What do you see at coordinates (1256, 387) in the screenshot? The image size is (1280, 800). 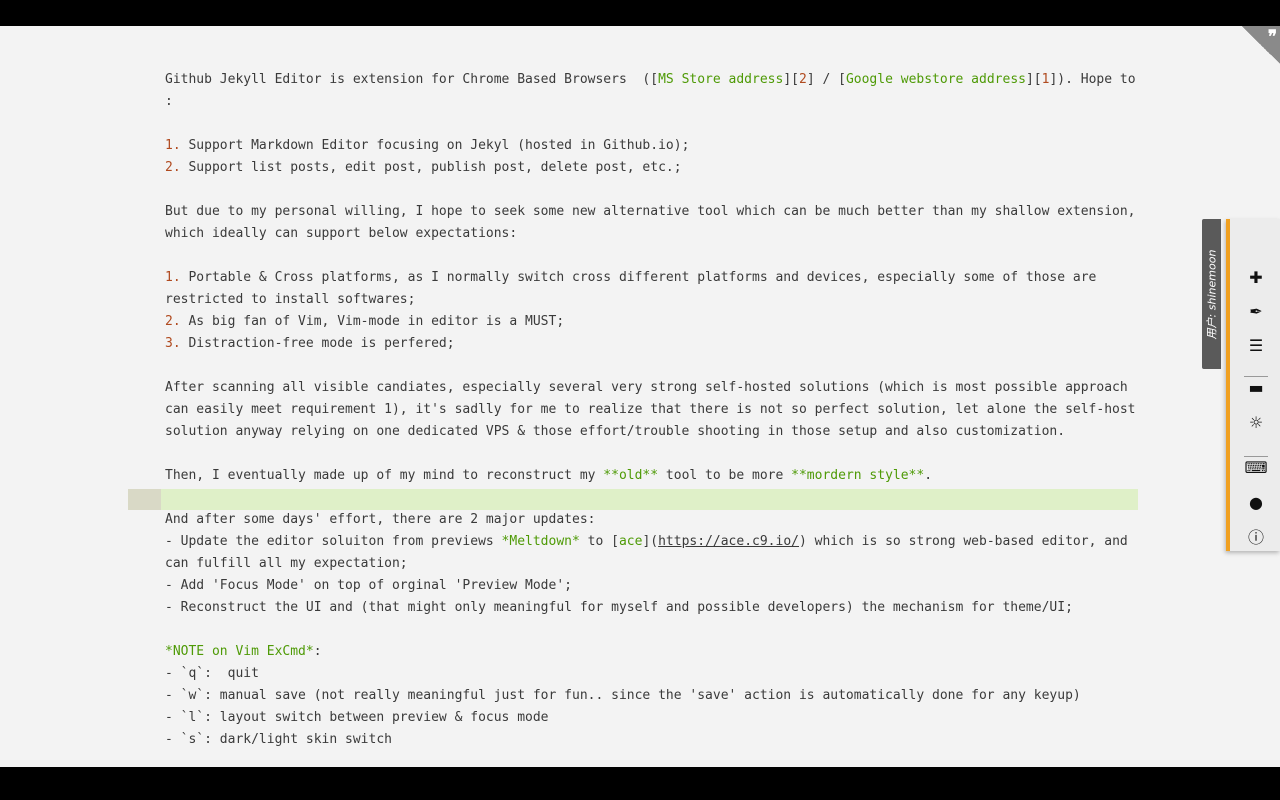 I see `paint-roller-icon: ▬` at bounding box center [1256, 387].